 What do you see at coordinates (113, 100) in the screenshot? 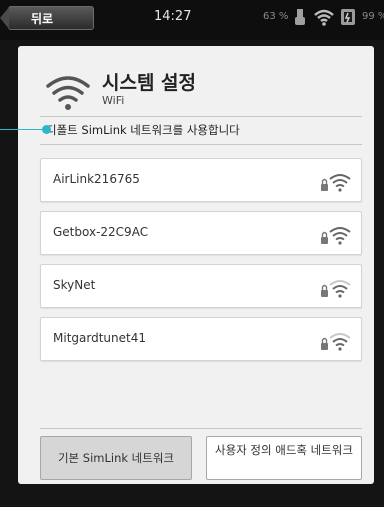
I see `page-subtitle: WiFi` at bounding box center [113, 100].